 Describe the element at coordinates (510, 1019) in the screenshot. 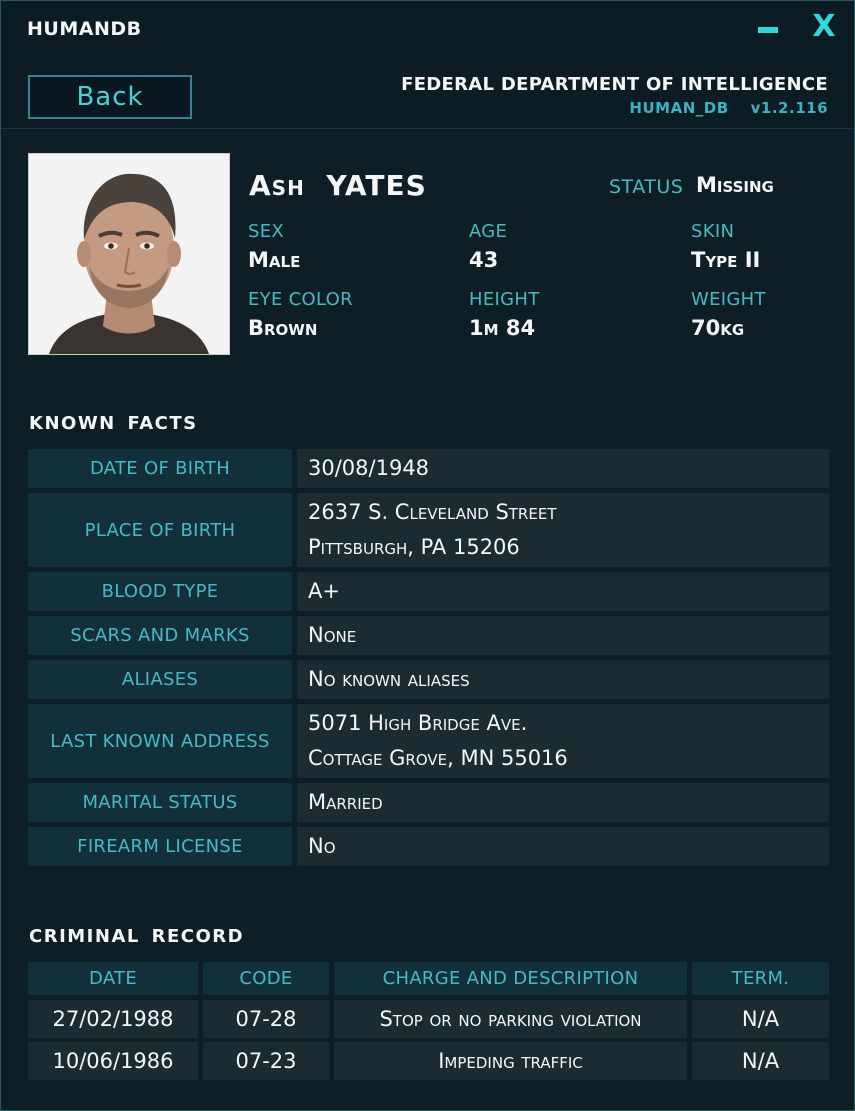

I see `record-charge: Stop or no parking violation` at that location.